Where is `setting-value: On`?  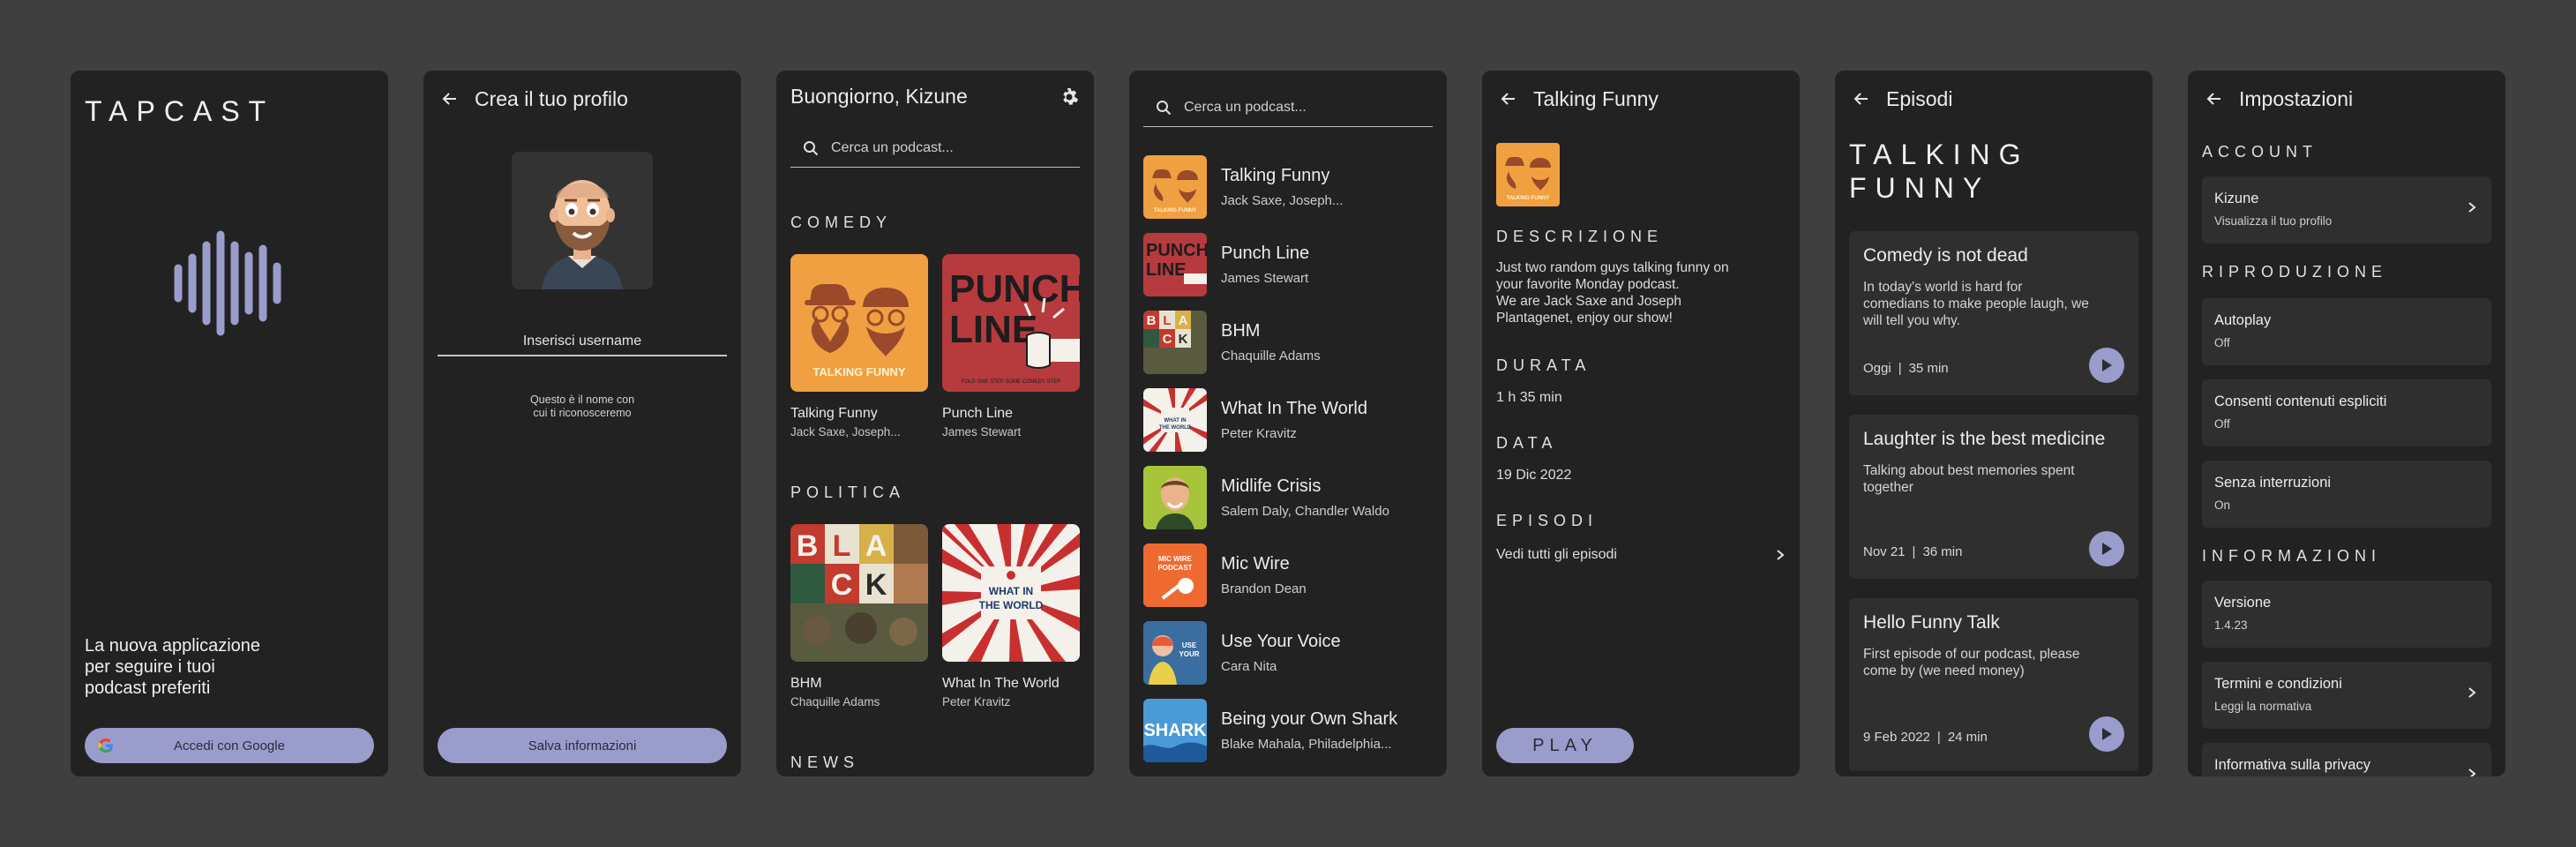
setting-value: On is located at coordinates (2223, 505).